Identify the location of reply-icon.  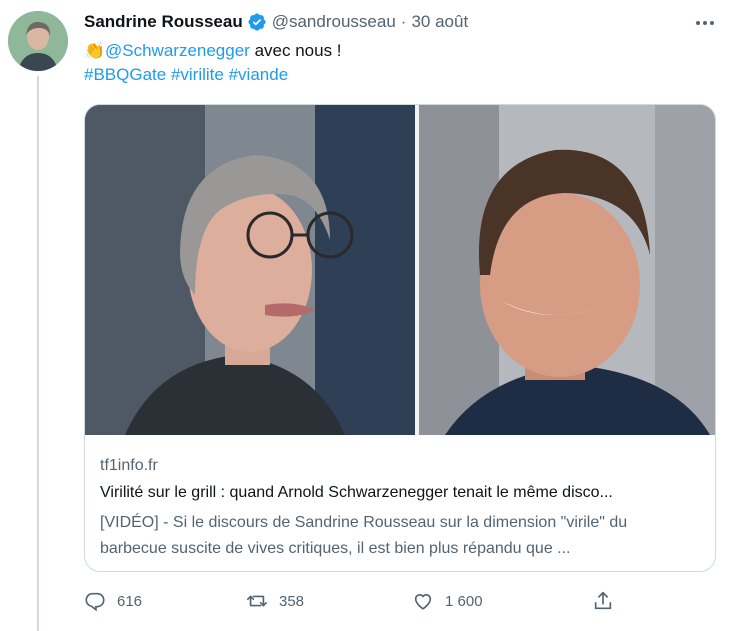
(95, 602).